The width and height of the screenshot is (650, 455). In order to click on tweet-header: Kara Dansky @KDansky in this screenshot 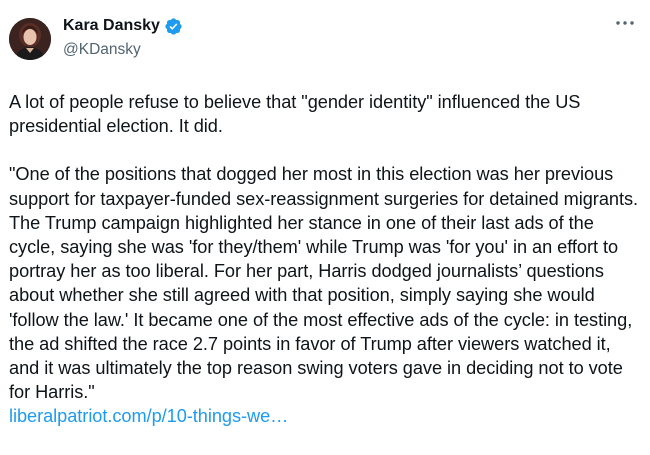, I will do `click(325, 41)`.